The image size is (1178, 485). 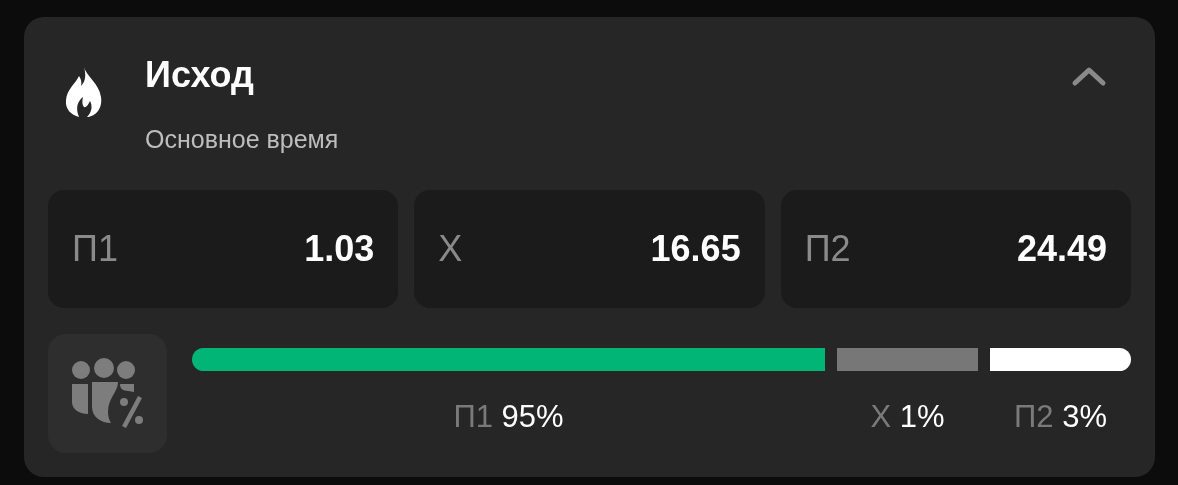 What do you see at coordinates (827, 249) in the screenshot?
I see `odds-label: П2` at bounding box center [827, 249].